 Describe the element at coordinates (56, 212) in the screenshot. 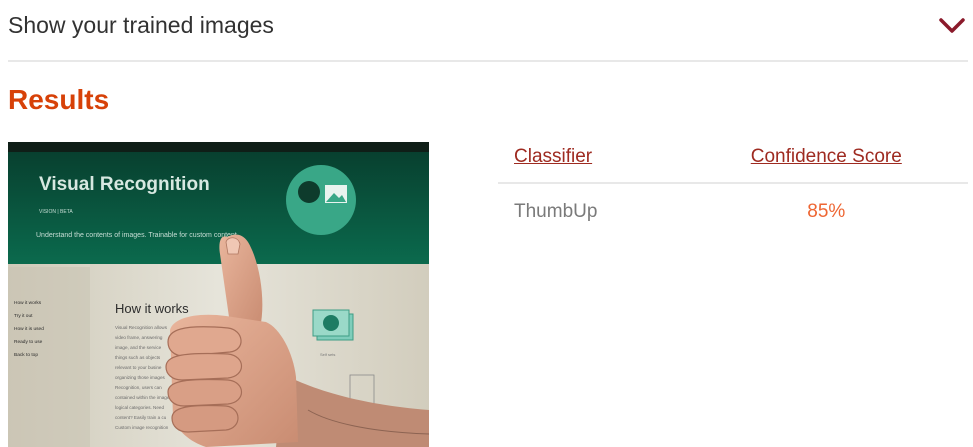

I see `screen-badge: VISION | BETA` at that location.